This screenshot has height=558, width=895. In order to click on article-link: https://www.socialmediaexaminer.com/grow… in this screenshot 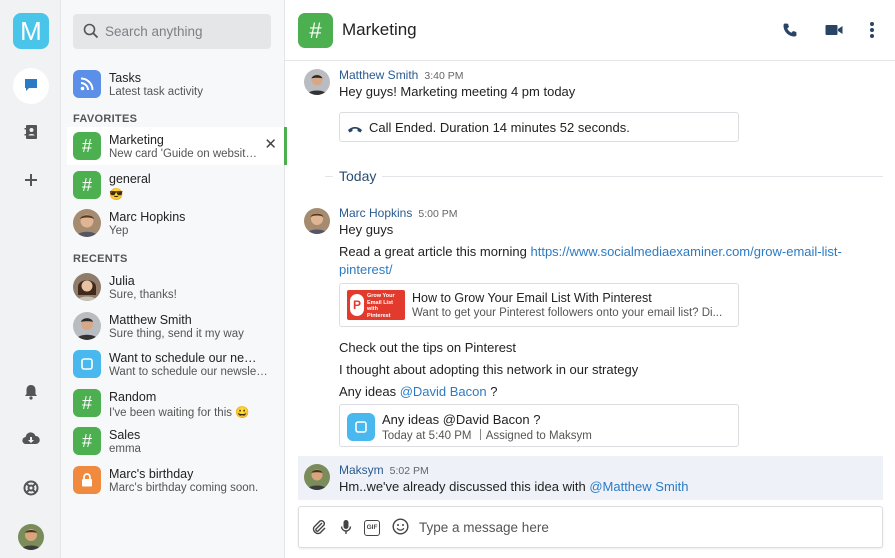, I will do `click(685, 251)`.